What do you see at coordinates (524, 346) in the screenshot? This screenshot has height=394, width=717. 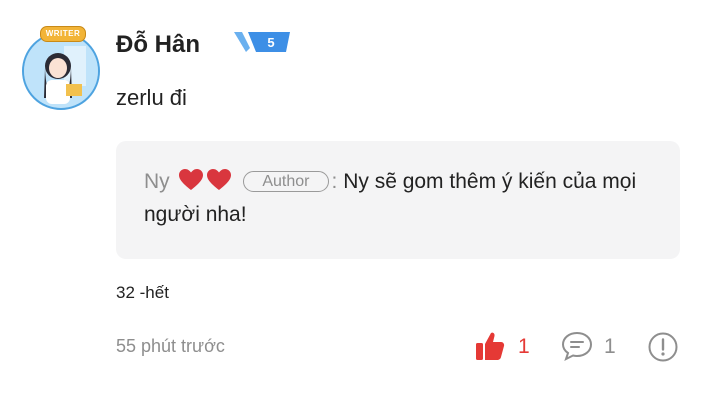 I see `like-count: 1` at bounding box center [524, 346].